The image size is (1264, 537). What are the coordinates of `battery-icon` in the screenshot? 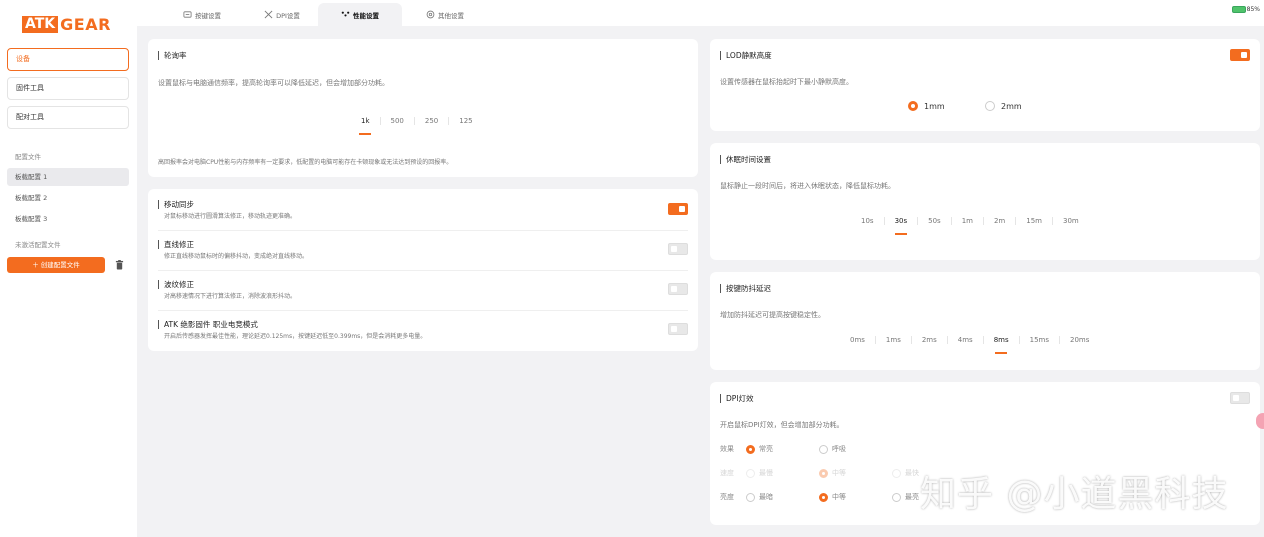 It's located at (1238, 9).